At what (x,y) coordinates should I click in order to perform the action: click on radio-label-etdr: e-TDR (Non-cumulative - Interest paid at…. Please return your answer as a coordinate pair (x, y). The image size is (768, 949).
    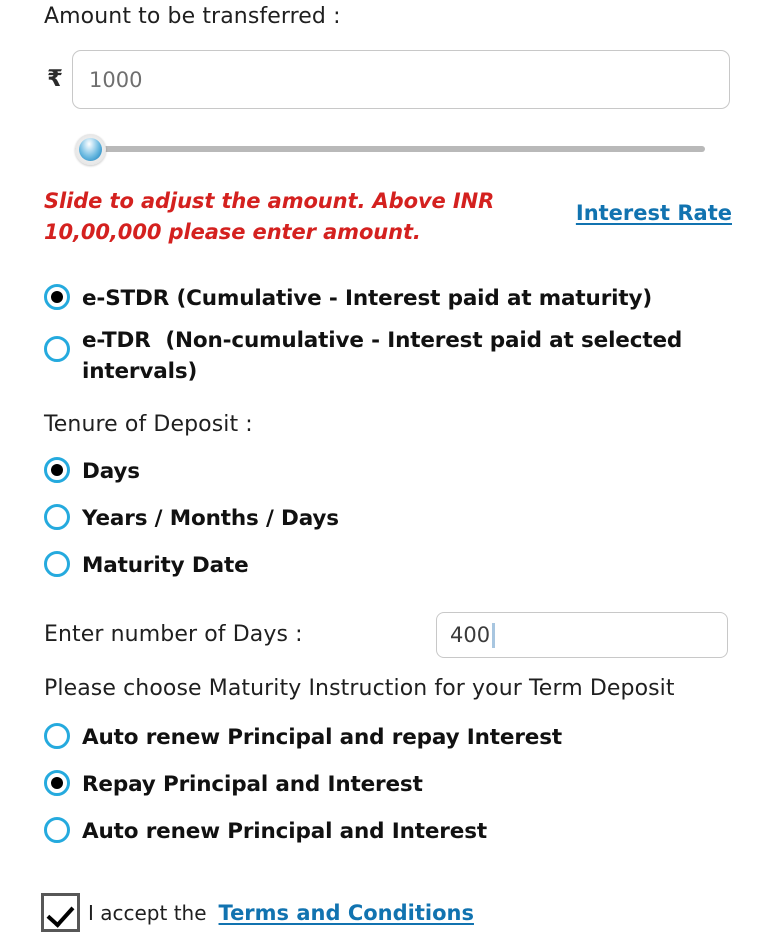
    Looking at the image, I should click on (386, 356).